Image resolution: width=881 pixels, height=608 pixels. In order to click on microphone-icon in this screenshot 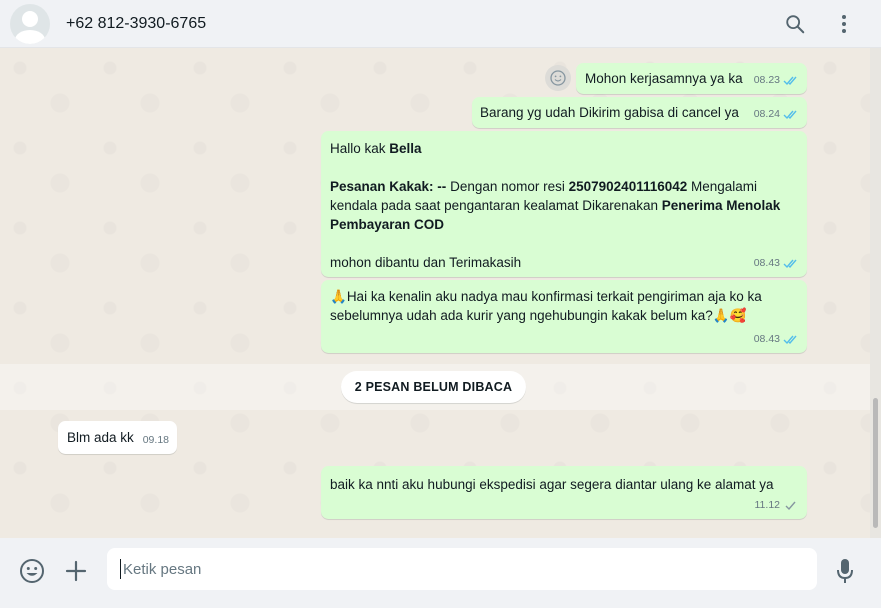, I will do `click(845, 571)`.